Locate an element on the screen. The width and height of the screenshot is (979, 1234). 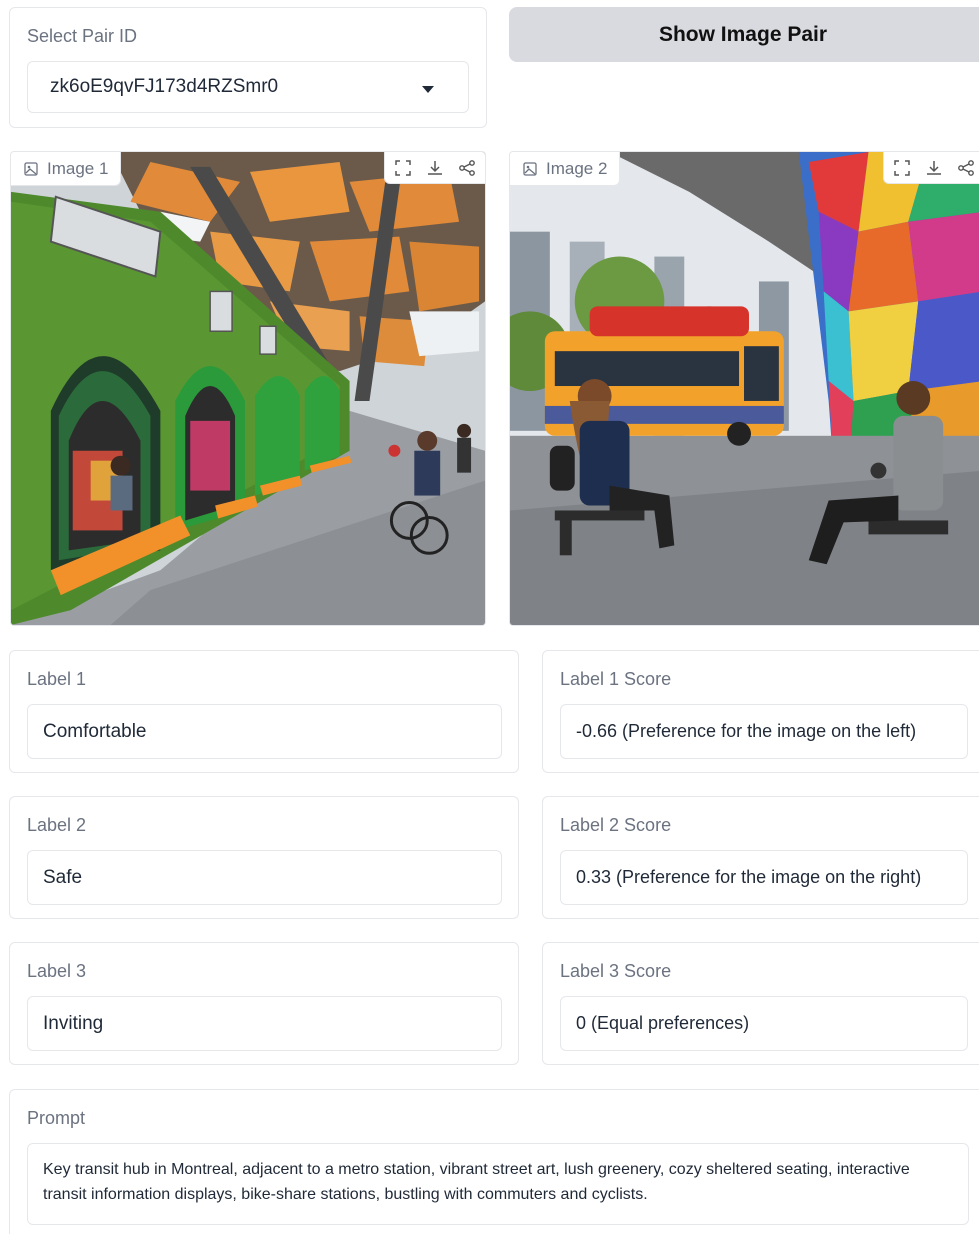
label-2-field: Safe is located at coordinates (264, 877).